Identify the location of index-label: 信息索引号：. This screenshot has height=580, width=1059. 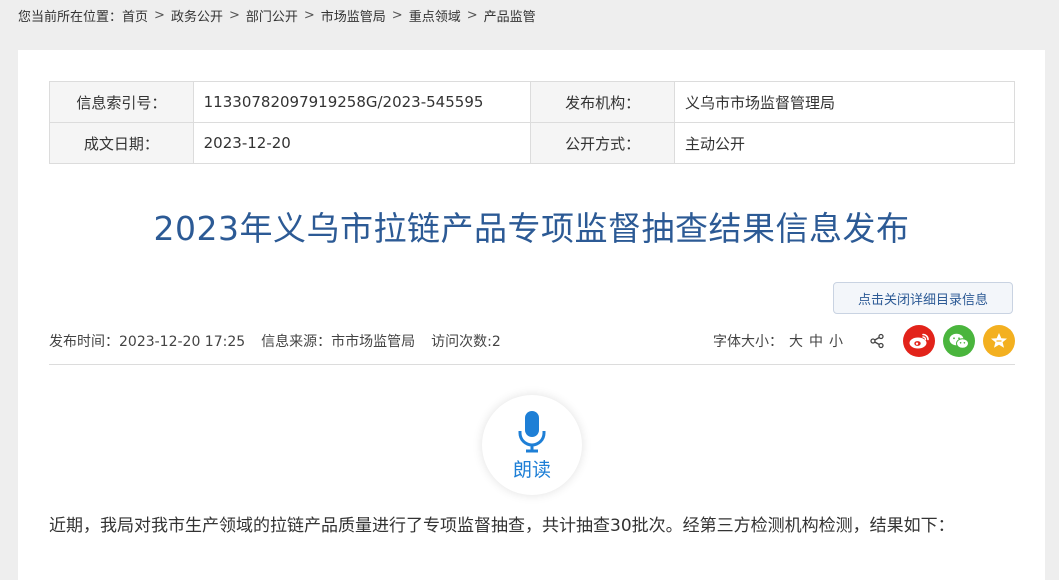
(121, 102).